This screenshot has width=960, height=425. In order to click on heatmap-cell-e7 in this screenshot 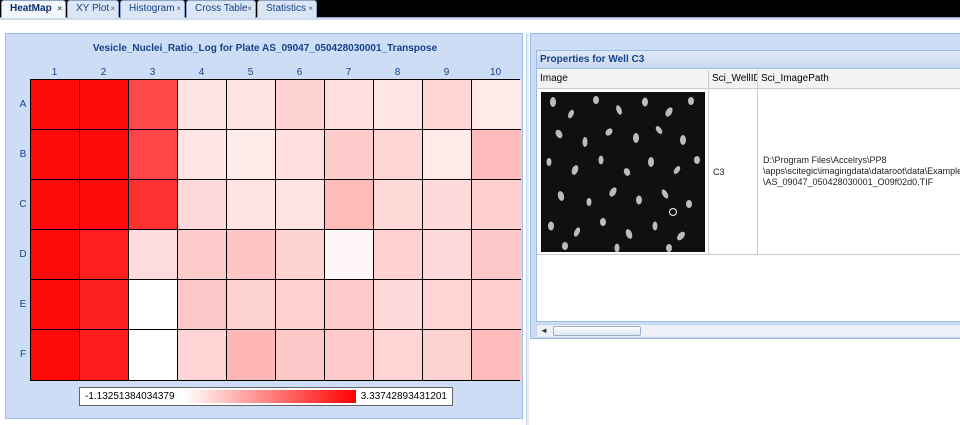, I will do `click(349, 305)`.